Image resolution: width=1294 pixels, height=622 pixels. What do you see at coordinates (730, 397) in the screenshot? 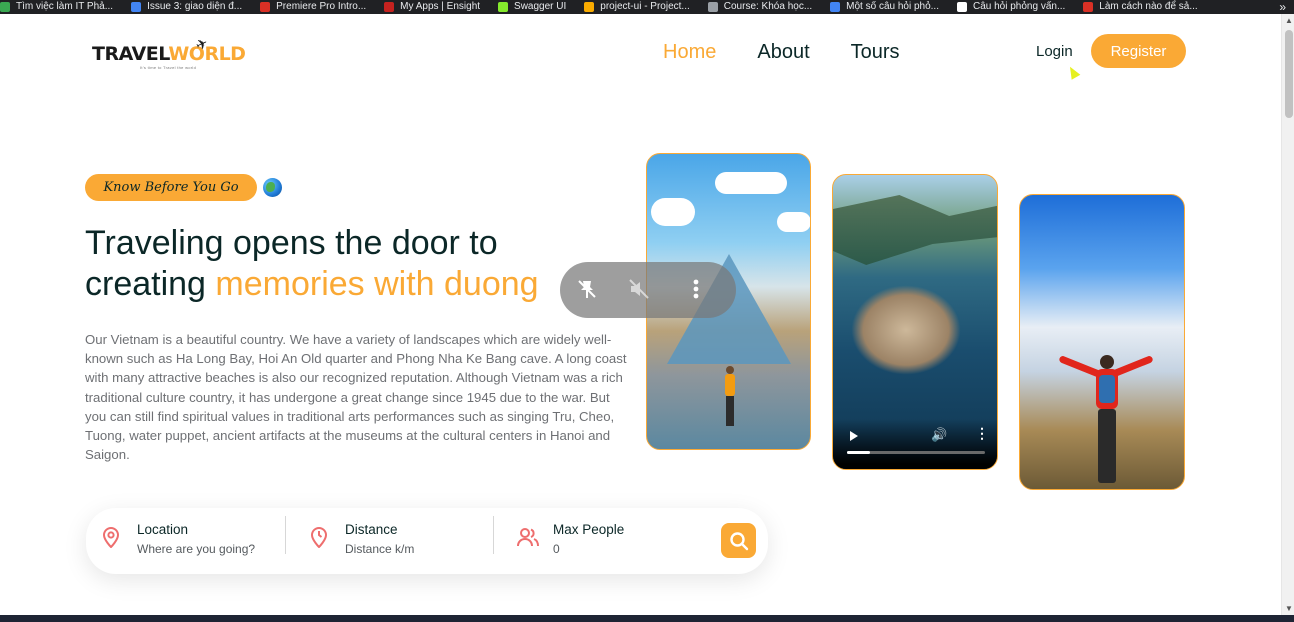
I see `tourist-figure` at bounding box center [730, 397].